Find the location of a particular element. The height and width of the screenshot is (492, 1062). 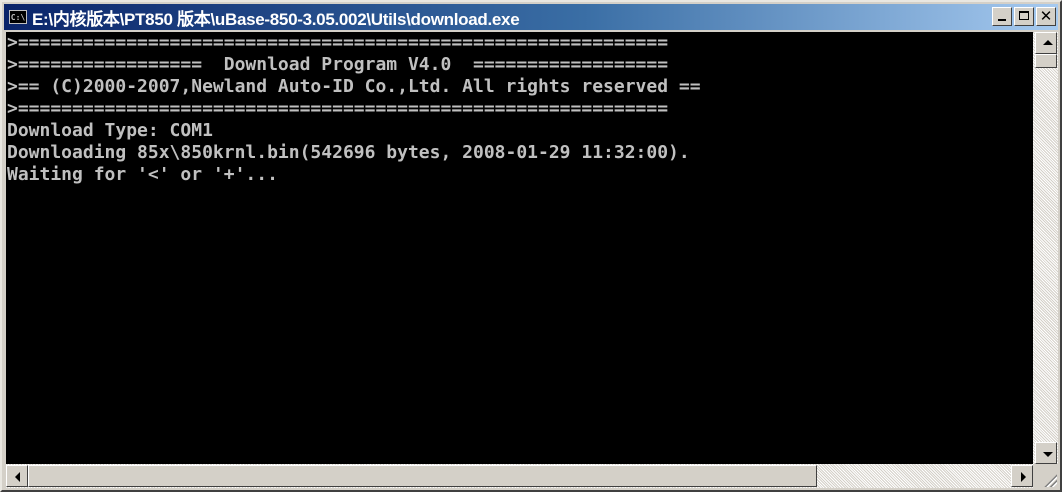

resize-grip-icon is located at coordinates (1050, 480).